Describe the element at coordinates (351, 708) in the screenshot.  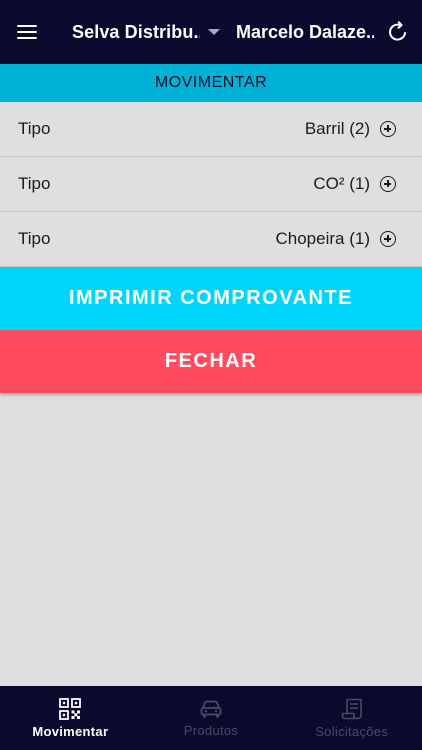
I see `receipt-icon` at that location.